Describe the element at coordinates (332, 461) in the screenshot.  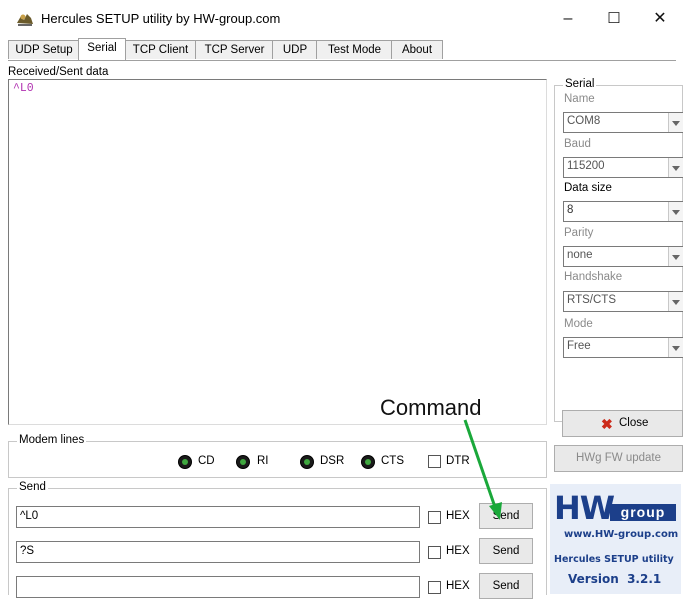
I see `dsr-label: DSR` at that location.